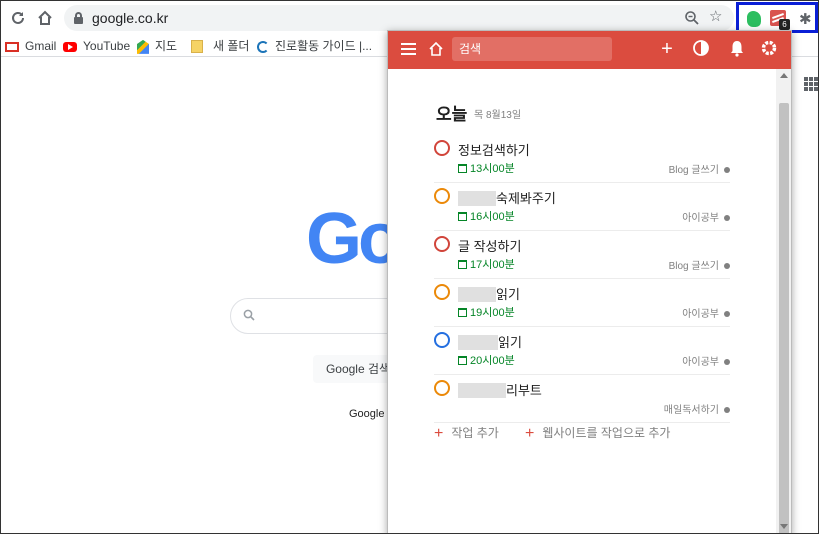 The height and width of the screenshot is (534, 819). Describe the element at coordinates (231, 46) in the screenshot. I see `bookmark-label: 새 폴더` at that location.